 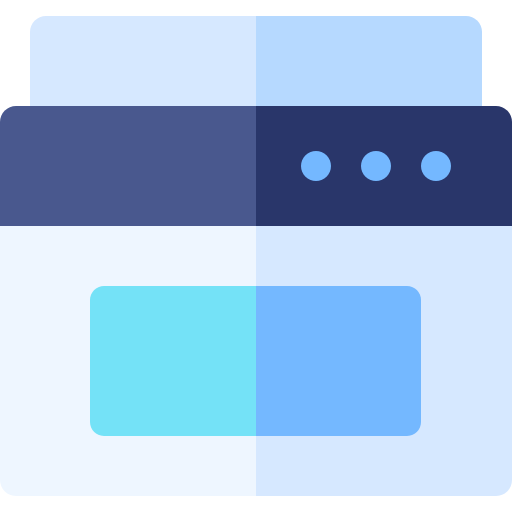 What do you see at coordinates (128, 166) in the screenshot?
I see `printer-top-band-left-half` at bounding box center [128, 166].